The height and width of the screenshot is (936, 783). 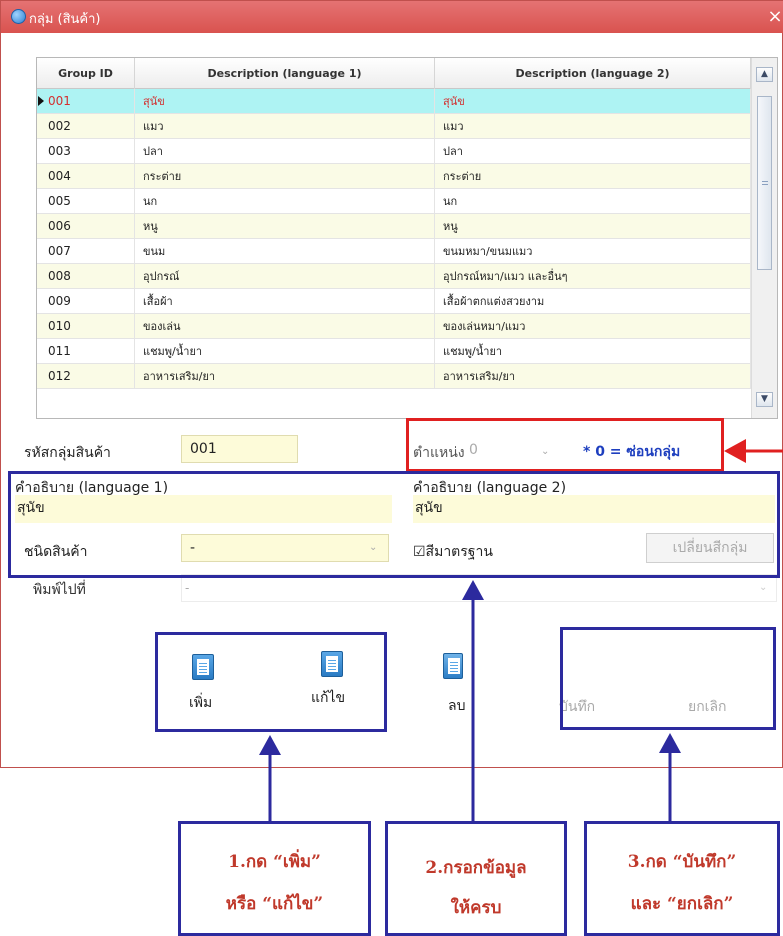 What do you see at coordinates (670, 743) in the screenshot?
I see `step3-arrow-head` at bounding box center [670, 743].